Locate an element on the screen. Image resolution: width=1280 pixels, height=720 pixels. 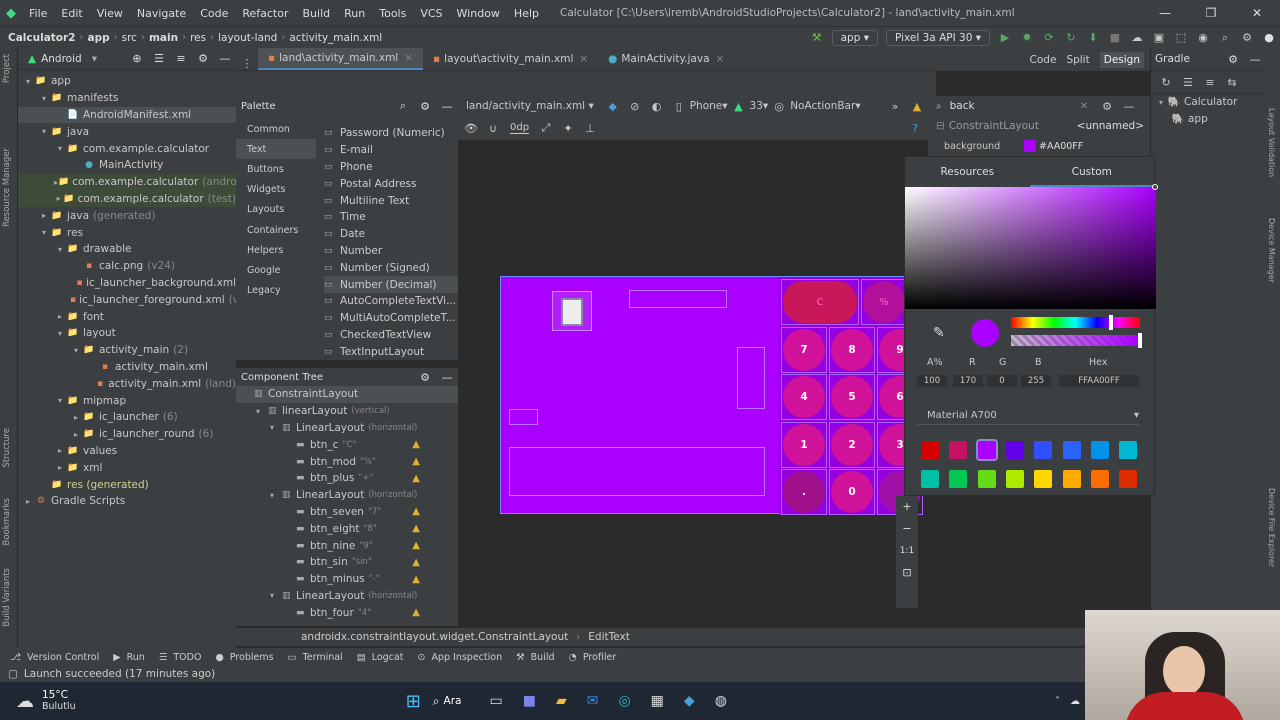
calc-key: 8 is located at coordinates (852, 349).